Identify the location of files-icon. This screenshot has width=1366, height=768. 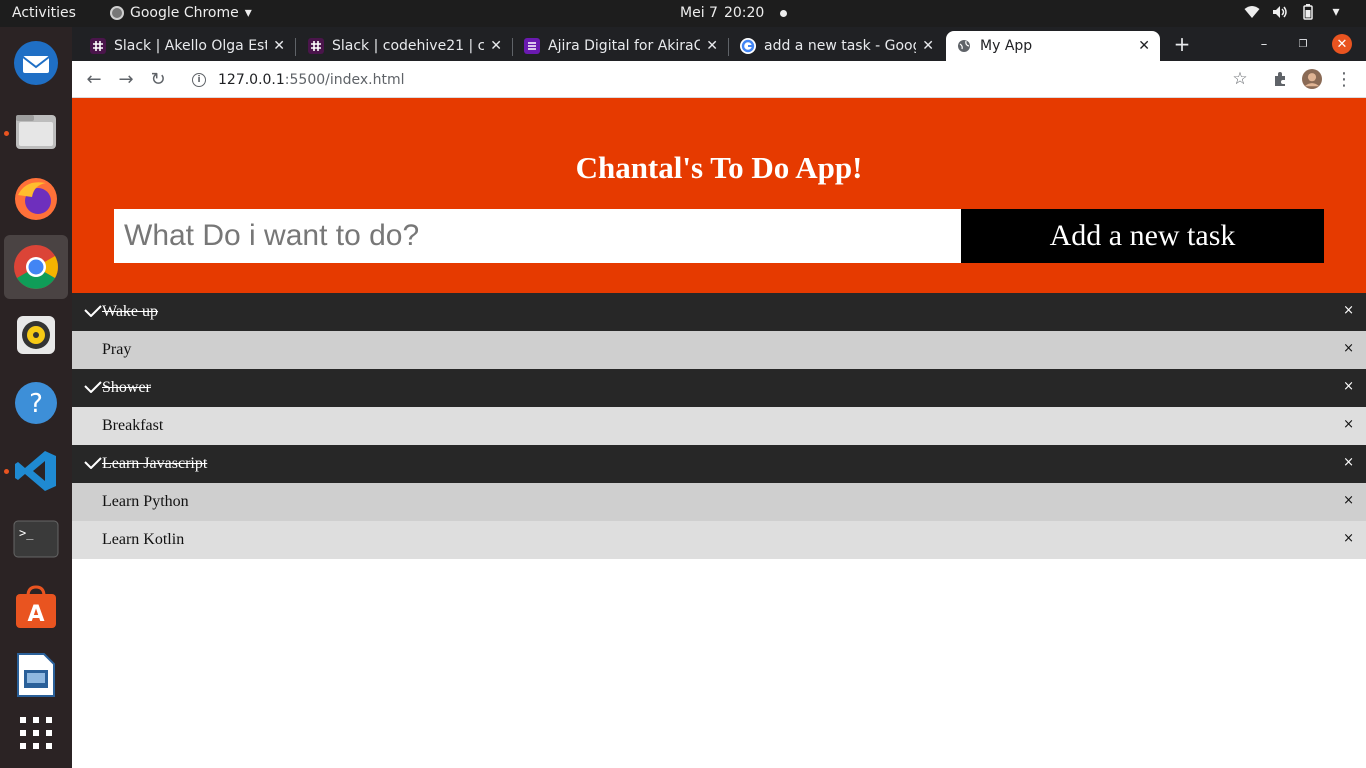
(36, 132).